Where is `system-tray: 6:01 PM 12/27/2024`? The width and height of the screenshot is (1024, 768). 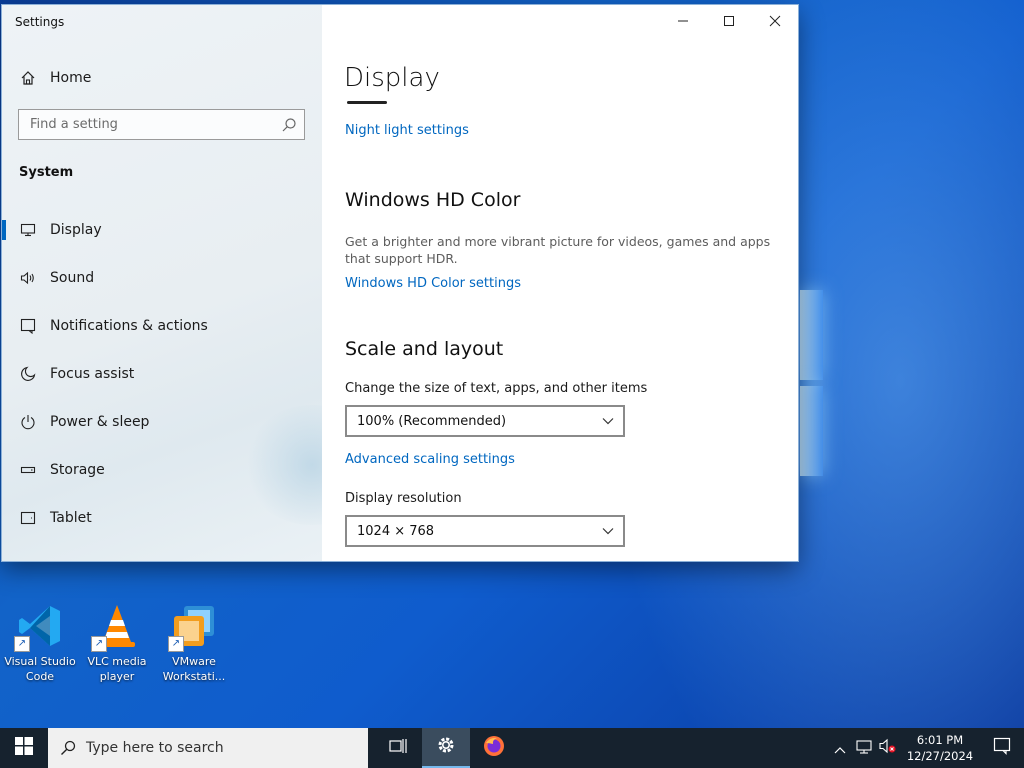
system-tray: 6:01 PM 12/27/2024 is located at coordinates (926, 748).